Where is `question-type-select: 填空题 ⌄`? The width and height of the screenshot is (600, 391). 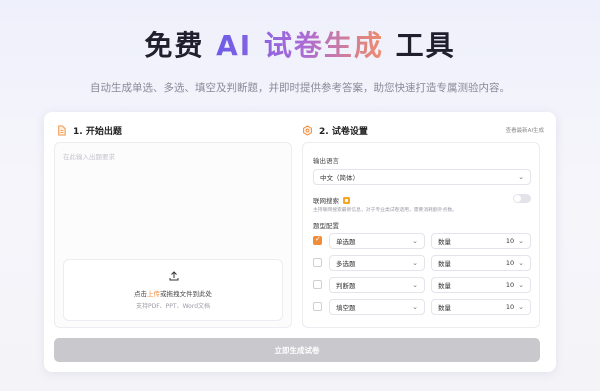 question-type-select: 填空题 ⌄ is located at coordinates (377, 307).